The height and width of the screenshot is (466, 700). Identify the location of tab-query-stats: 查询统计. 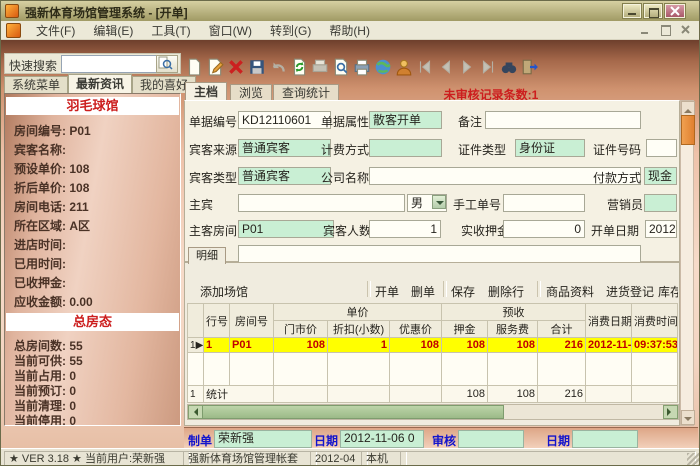
(306, 92).